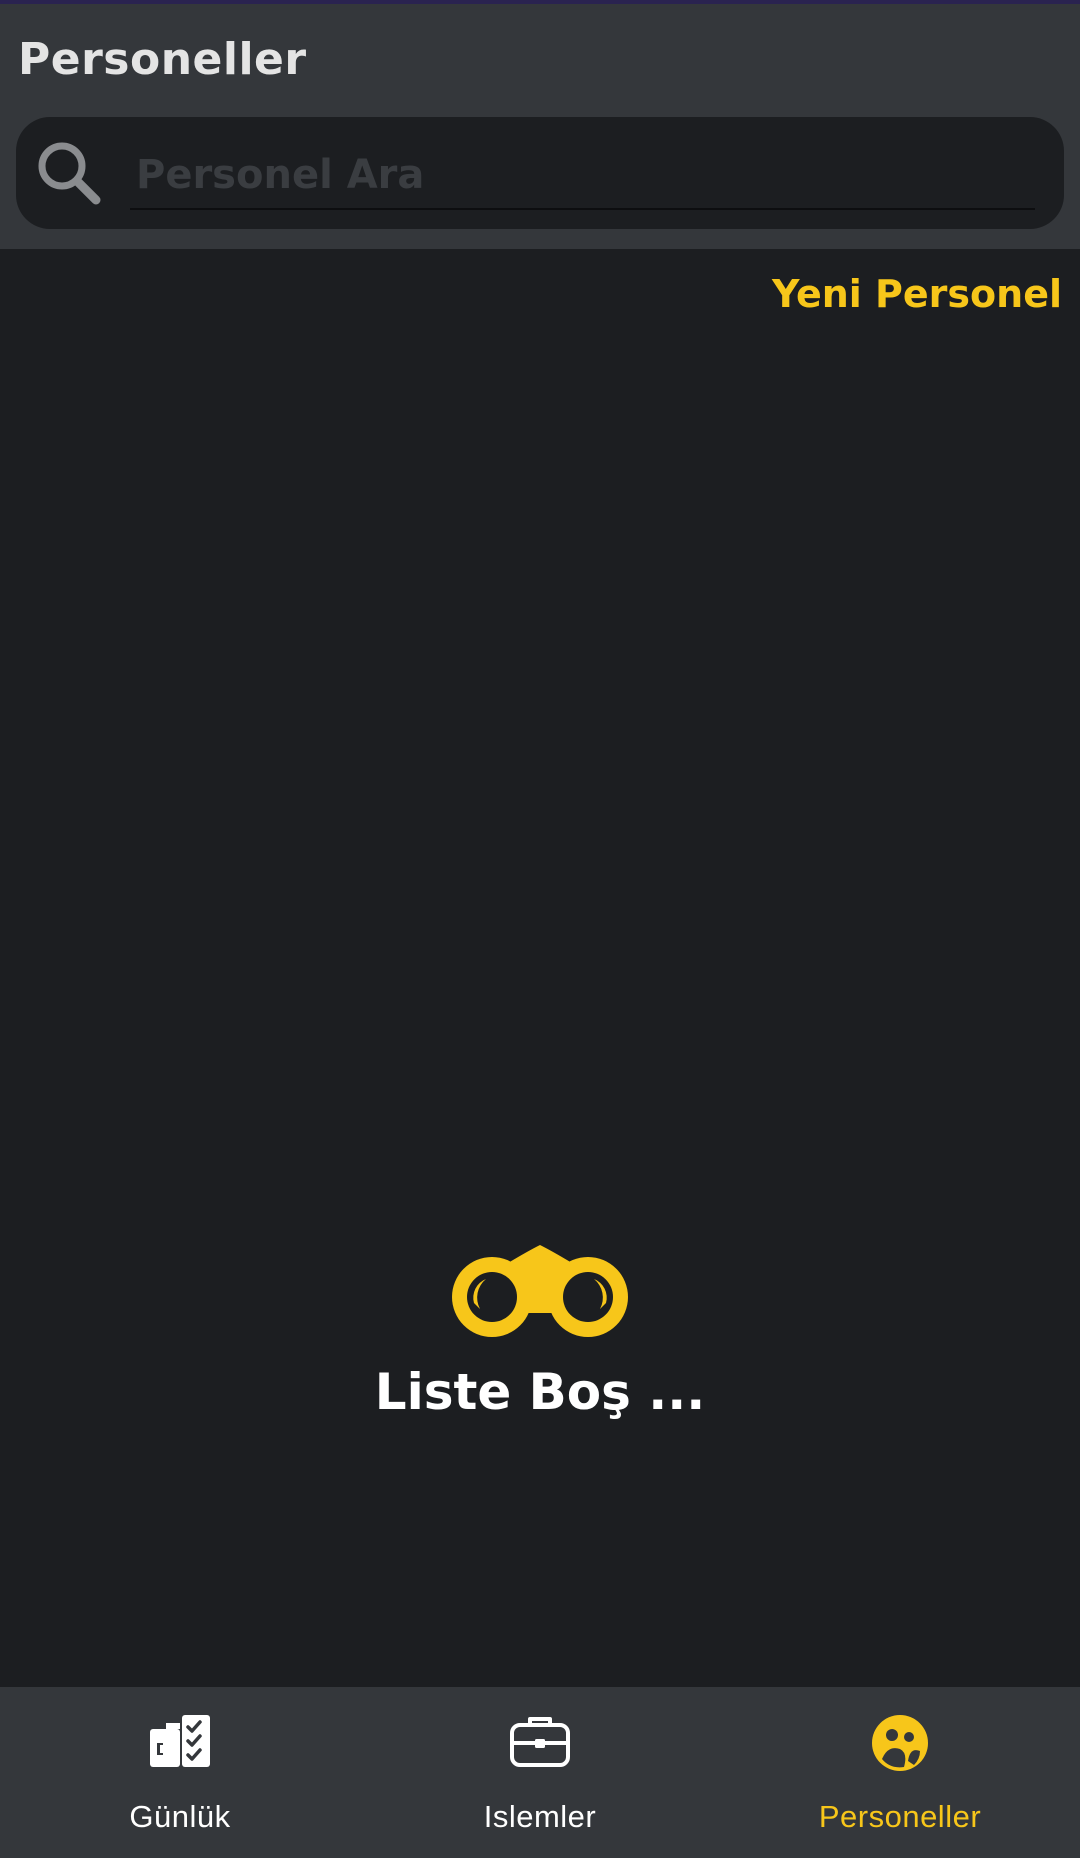  What do you see at coordinates (900, 1743) in the screenshot?
I see `personnel-icon` at bounding box center [900, 1743].